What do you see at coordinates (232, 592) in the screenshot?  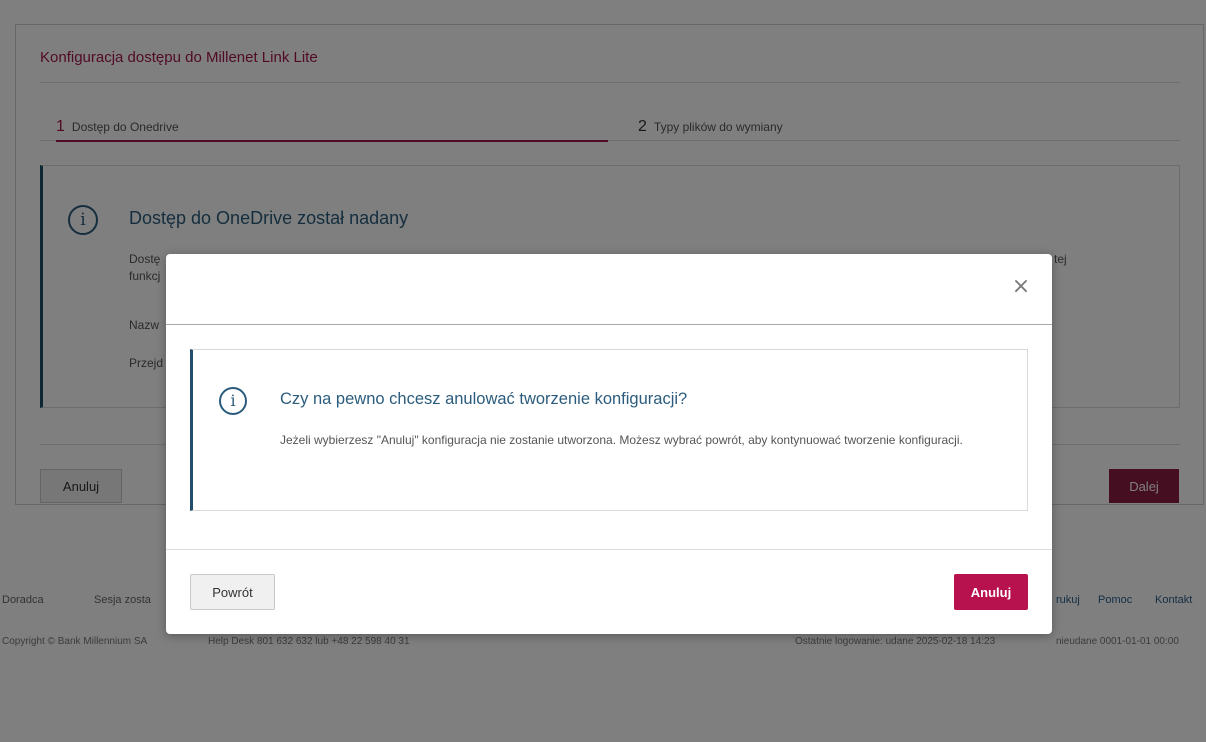 I see `back-button: Powrót` at bounding box center [232, 592].